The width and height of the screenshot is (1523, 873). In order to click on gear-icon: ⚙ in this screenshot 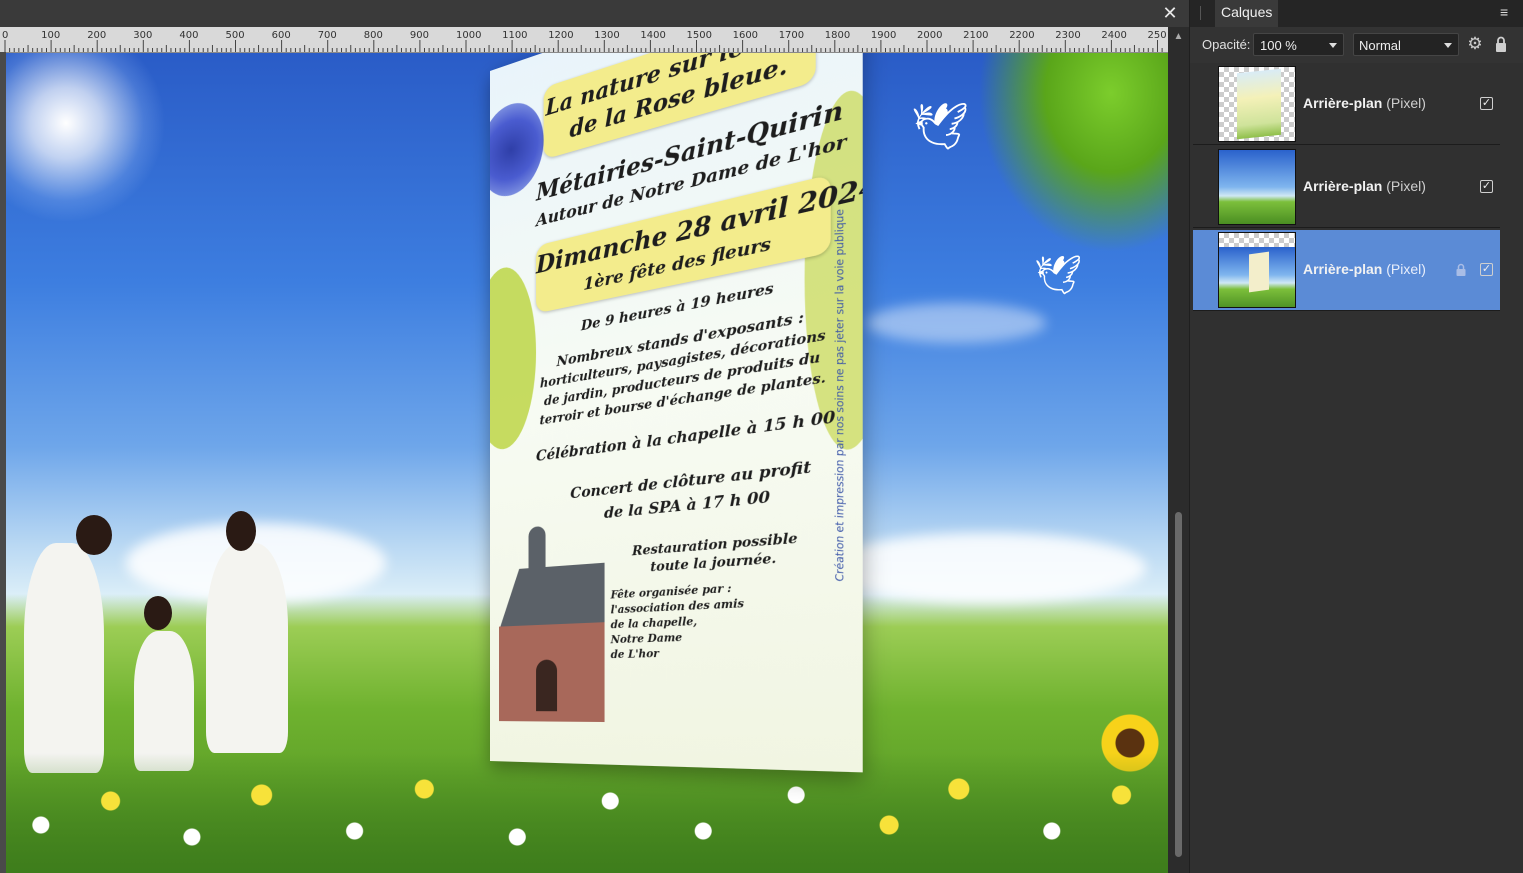, I will do `click(1475, 44)`.